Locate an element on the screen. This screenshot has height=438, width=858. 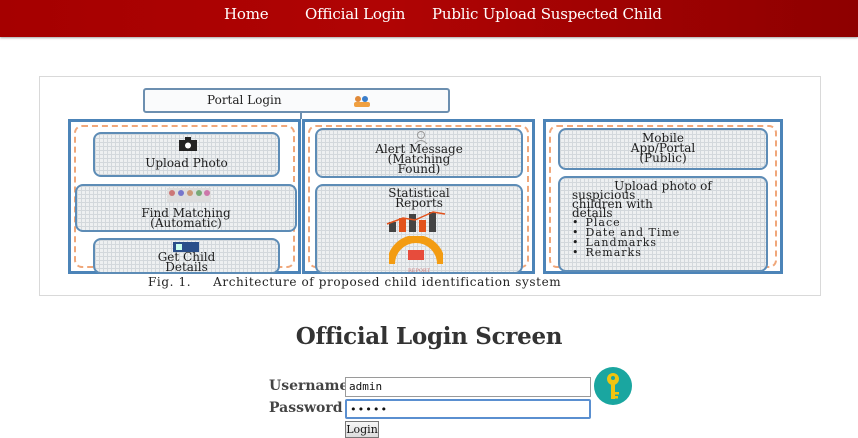
list-item: Remarks is located at coordinates (626, 252).